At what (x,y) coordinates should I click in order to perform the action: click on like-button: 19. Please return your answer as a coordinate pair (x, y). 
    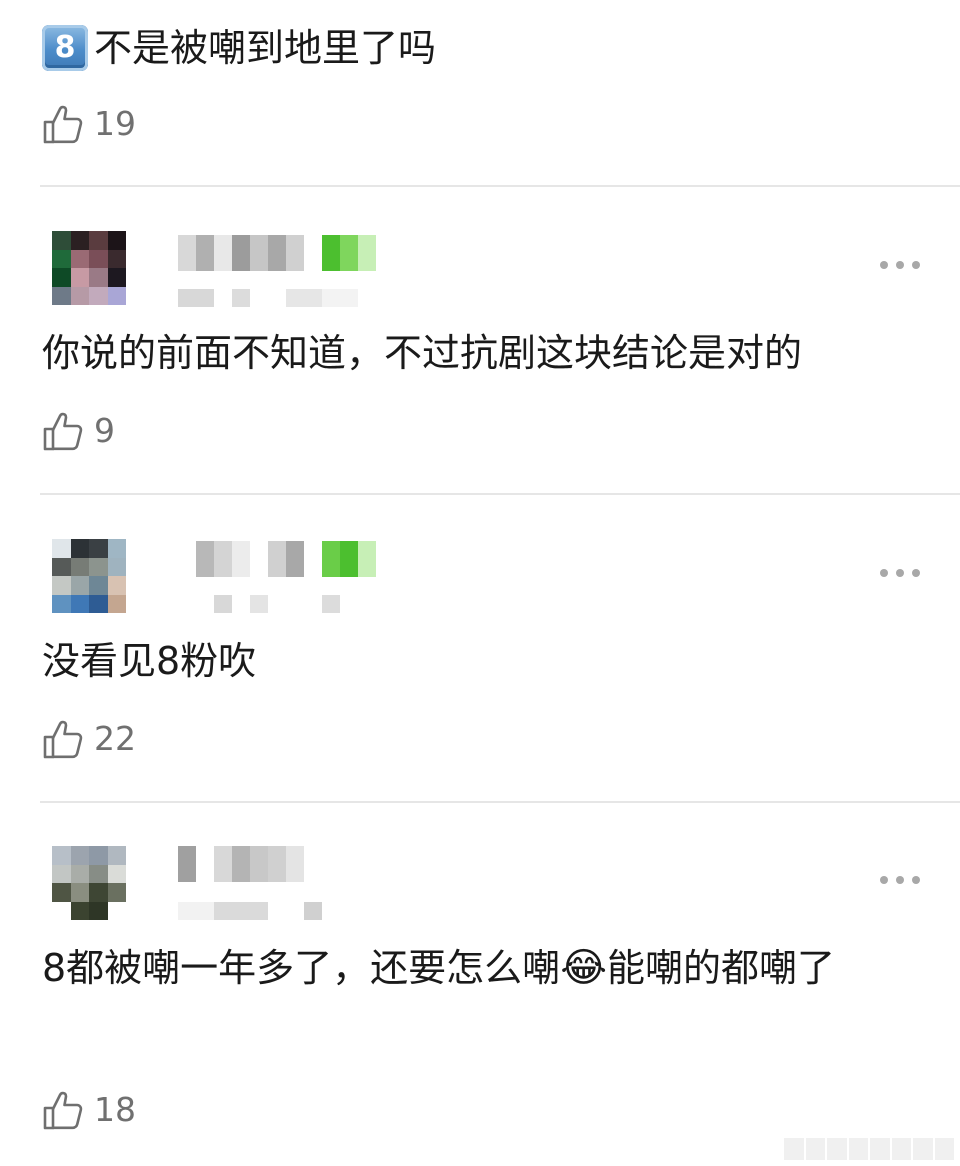
    Looking at the image, I should click on (89, 124).